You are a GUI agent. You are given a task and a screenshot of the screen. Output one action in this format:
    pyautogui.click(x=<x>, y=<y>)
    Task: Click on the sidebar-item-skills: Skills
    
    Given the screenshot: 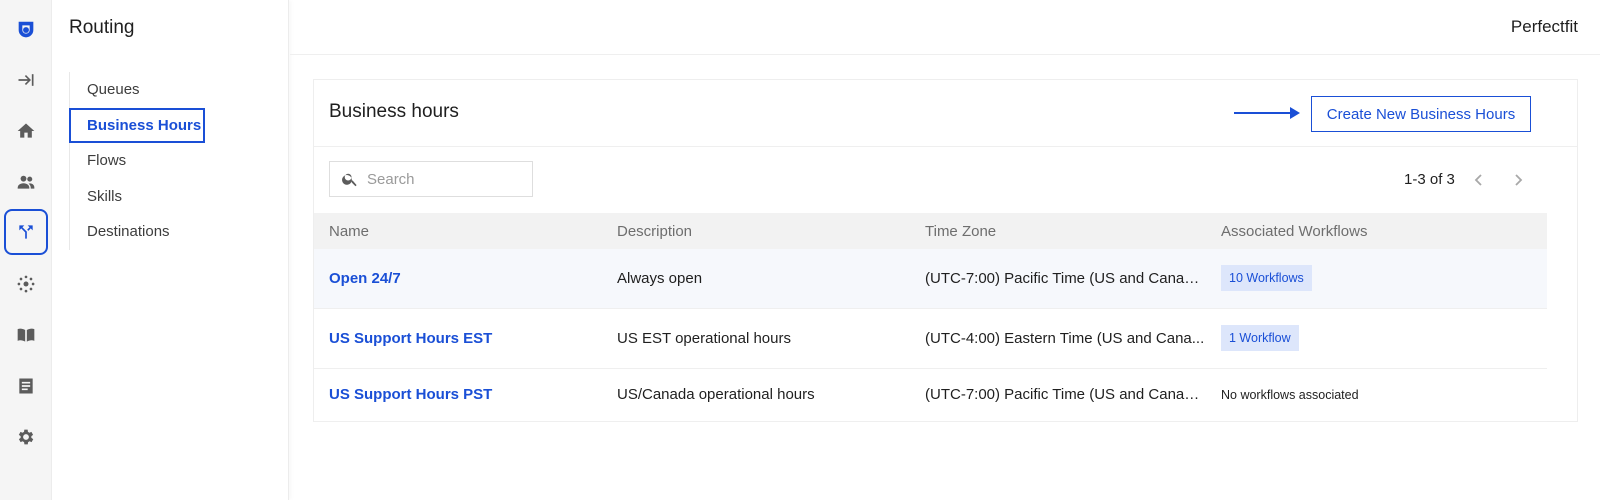 What is the action you would take?
    pyautogui.click(x=164, y=197)
    